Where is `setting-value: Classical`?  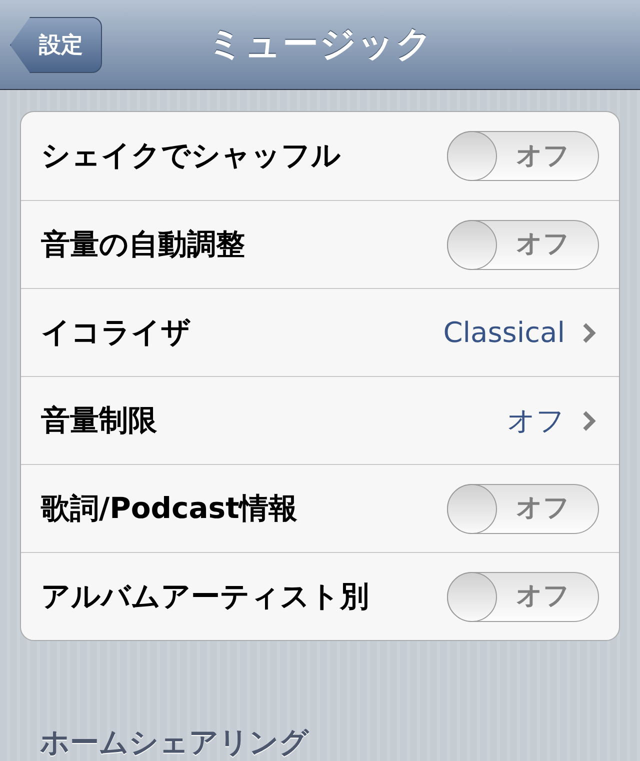
setting-value: Classical is located at coordinates (504, 332).